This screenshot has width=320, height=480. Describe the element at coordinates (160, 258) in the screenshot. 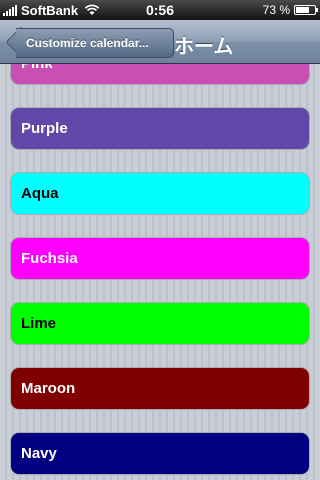

I see `color-cell-fuchsia: Fuchsia` at that location.